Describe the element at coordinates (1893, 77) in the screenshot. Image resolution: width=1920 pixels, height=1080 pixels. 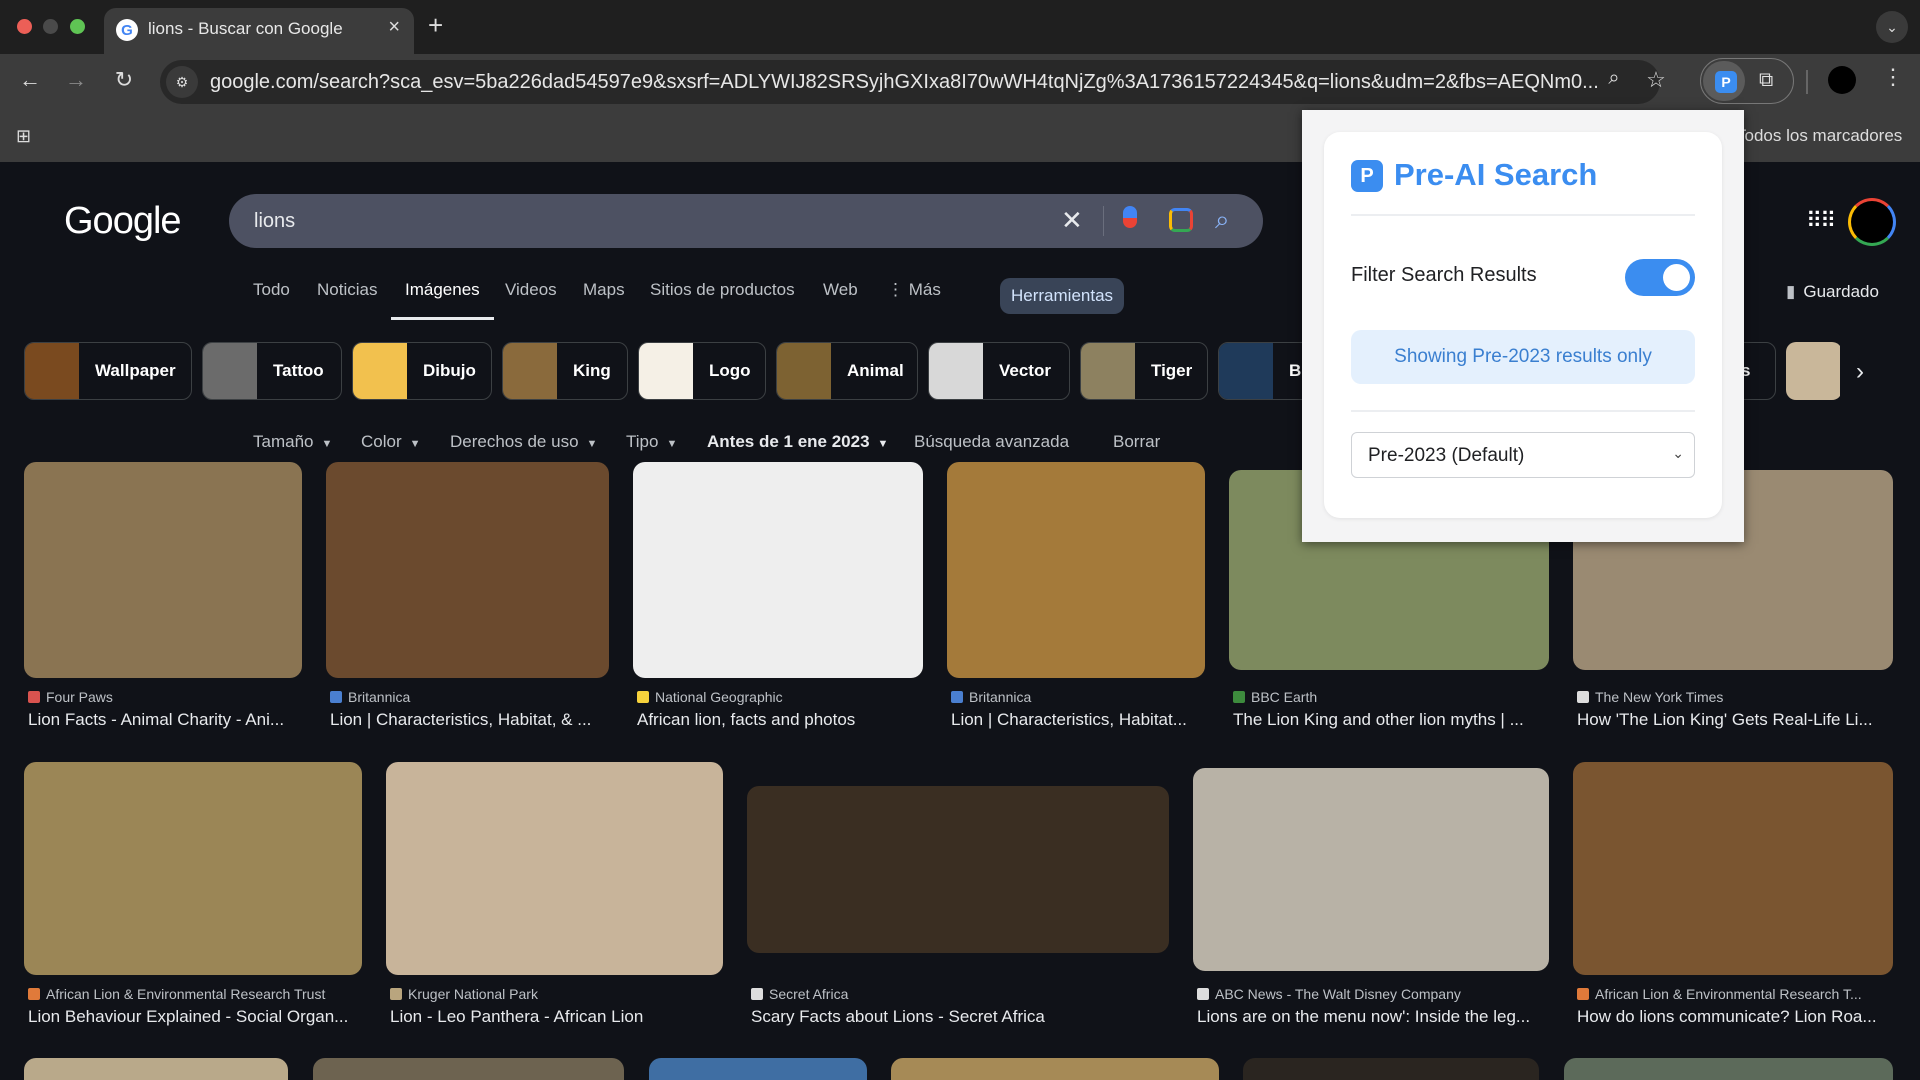
I see `browser-menu-icon: ⋮` at that location.